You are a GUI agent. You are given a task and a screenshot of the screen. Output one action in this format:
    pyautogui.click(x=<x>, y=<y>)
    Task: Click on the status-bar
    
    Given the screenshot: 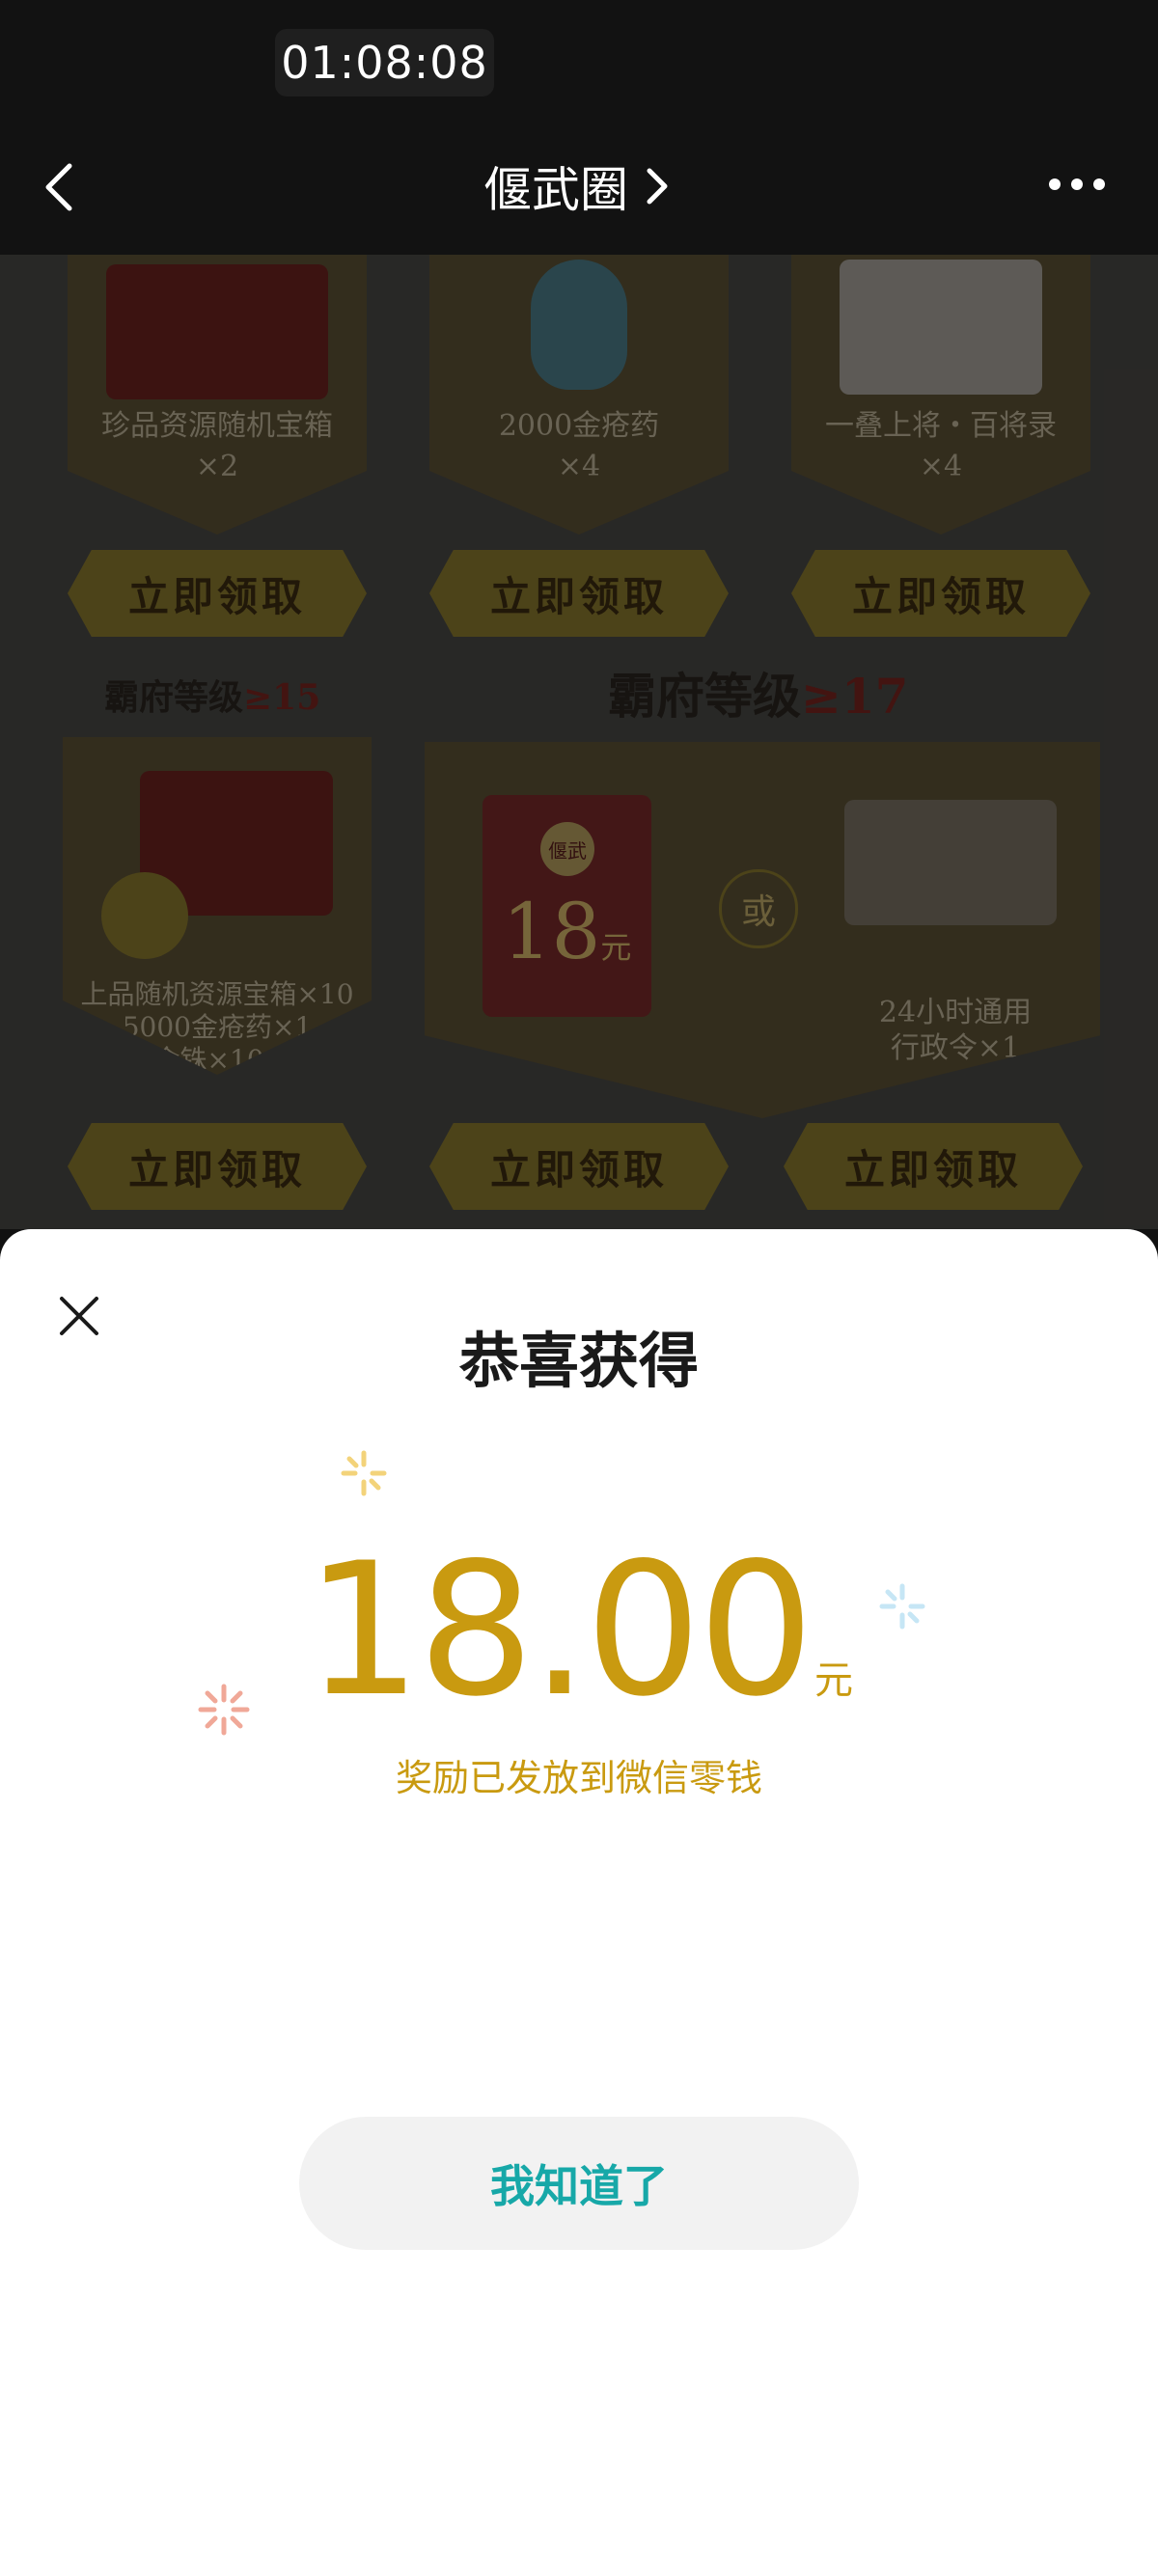 What is the action you would take?
    pyautogui.click(x=579, y=72)
    